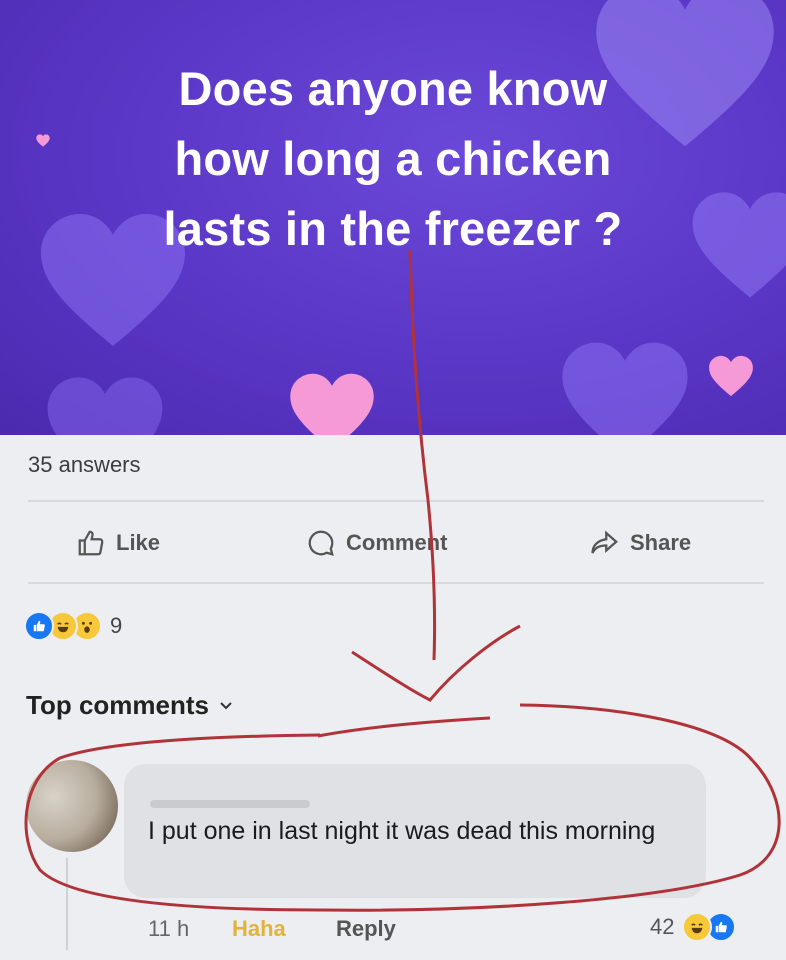 Image resolution: width=786 pixels, height=960 pixels. Describe the element at coordinates (168, 929) in the screenshot. I see `comment-time: 11 h` at that location.